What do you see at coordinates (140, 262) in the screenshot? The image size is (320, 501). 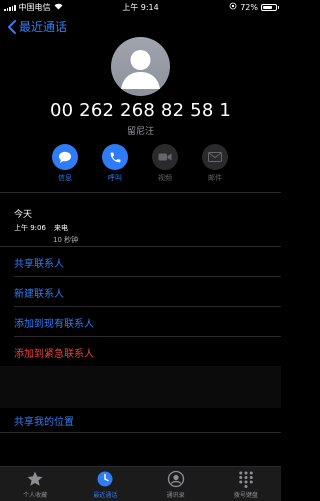 I see `share-contact-button: 共享联系人` at bounding box center [140, 262].